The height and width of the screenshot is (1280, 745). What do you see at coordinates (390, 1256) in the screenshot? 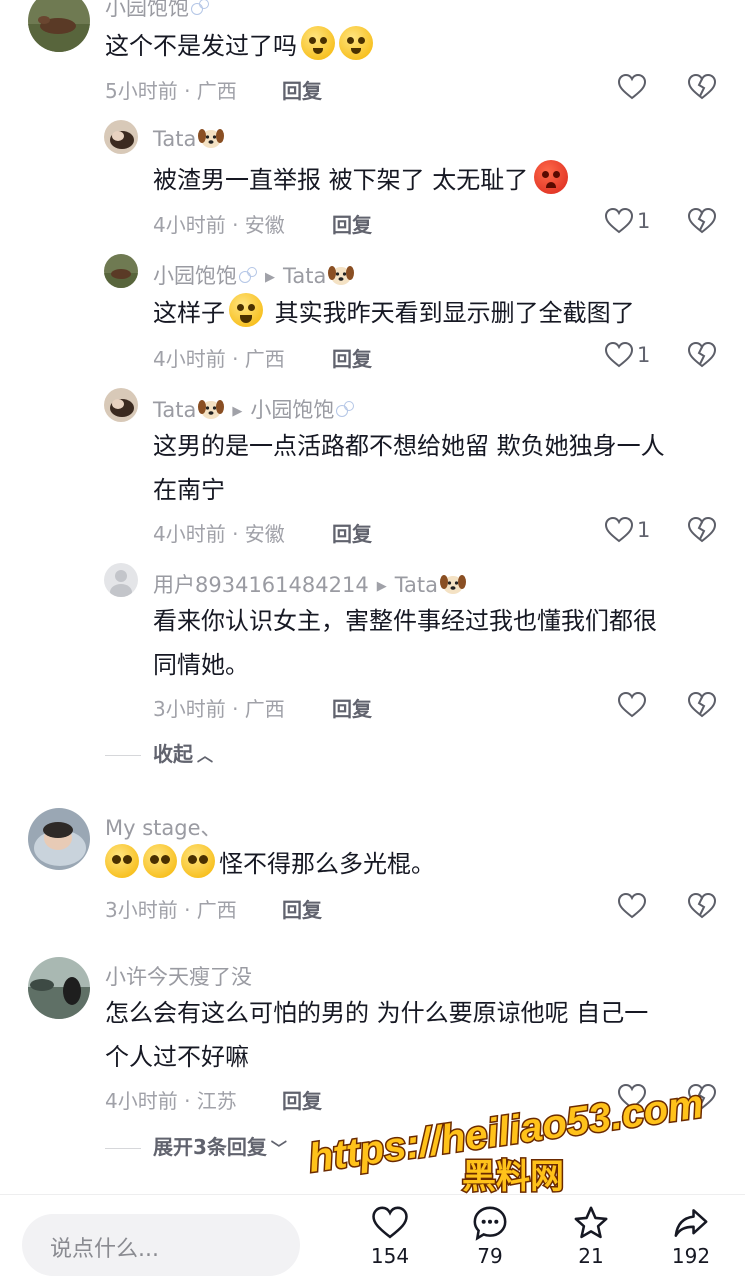
I see `like-count: 154` at bounding box center [390, 1256].